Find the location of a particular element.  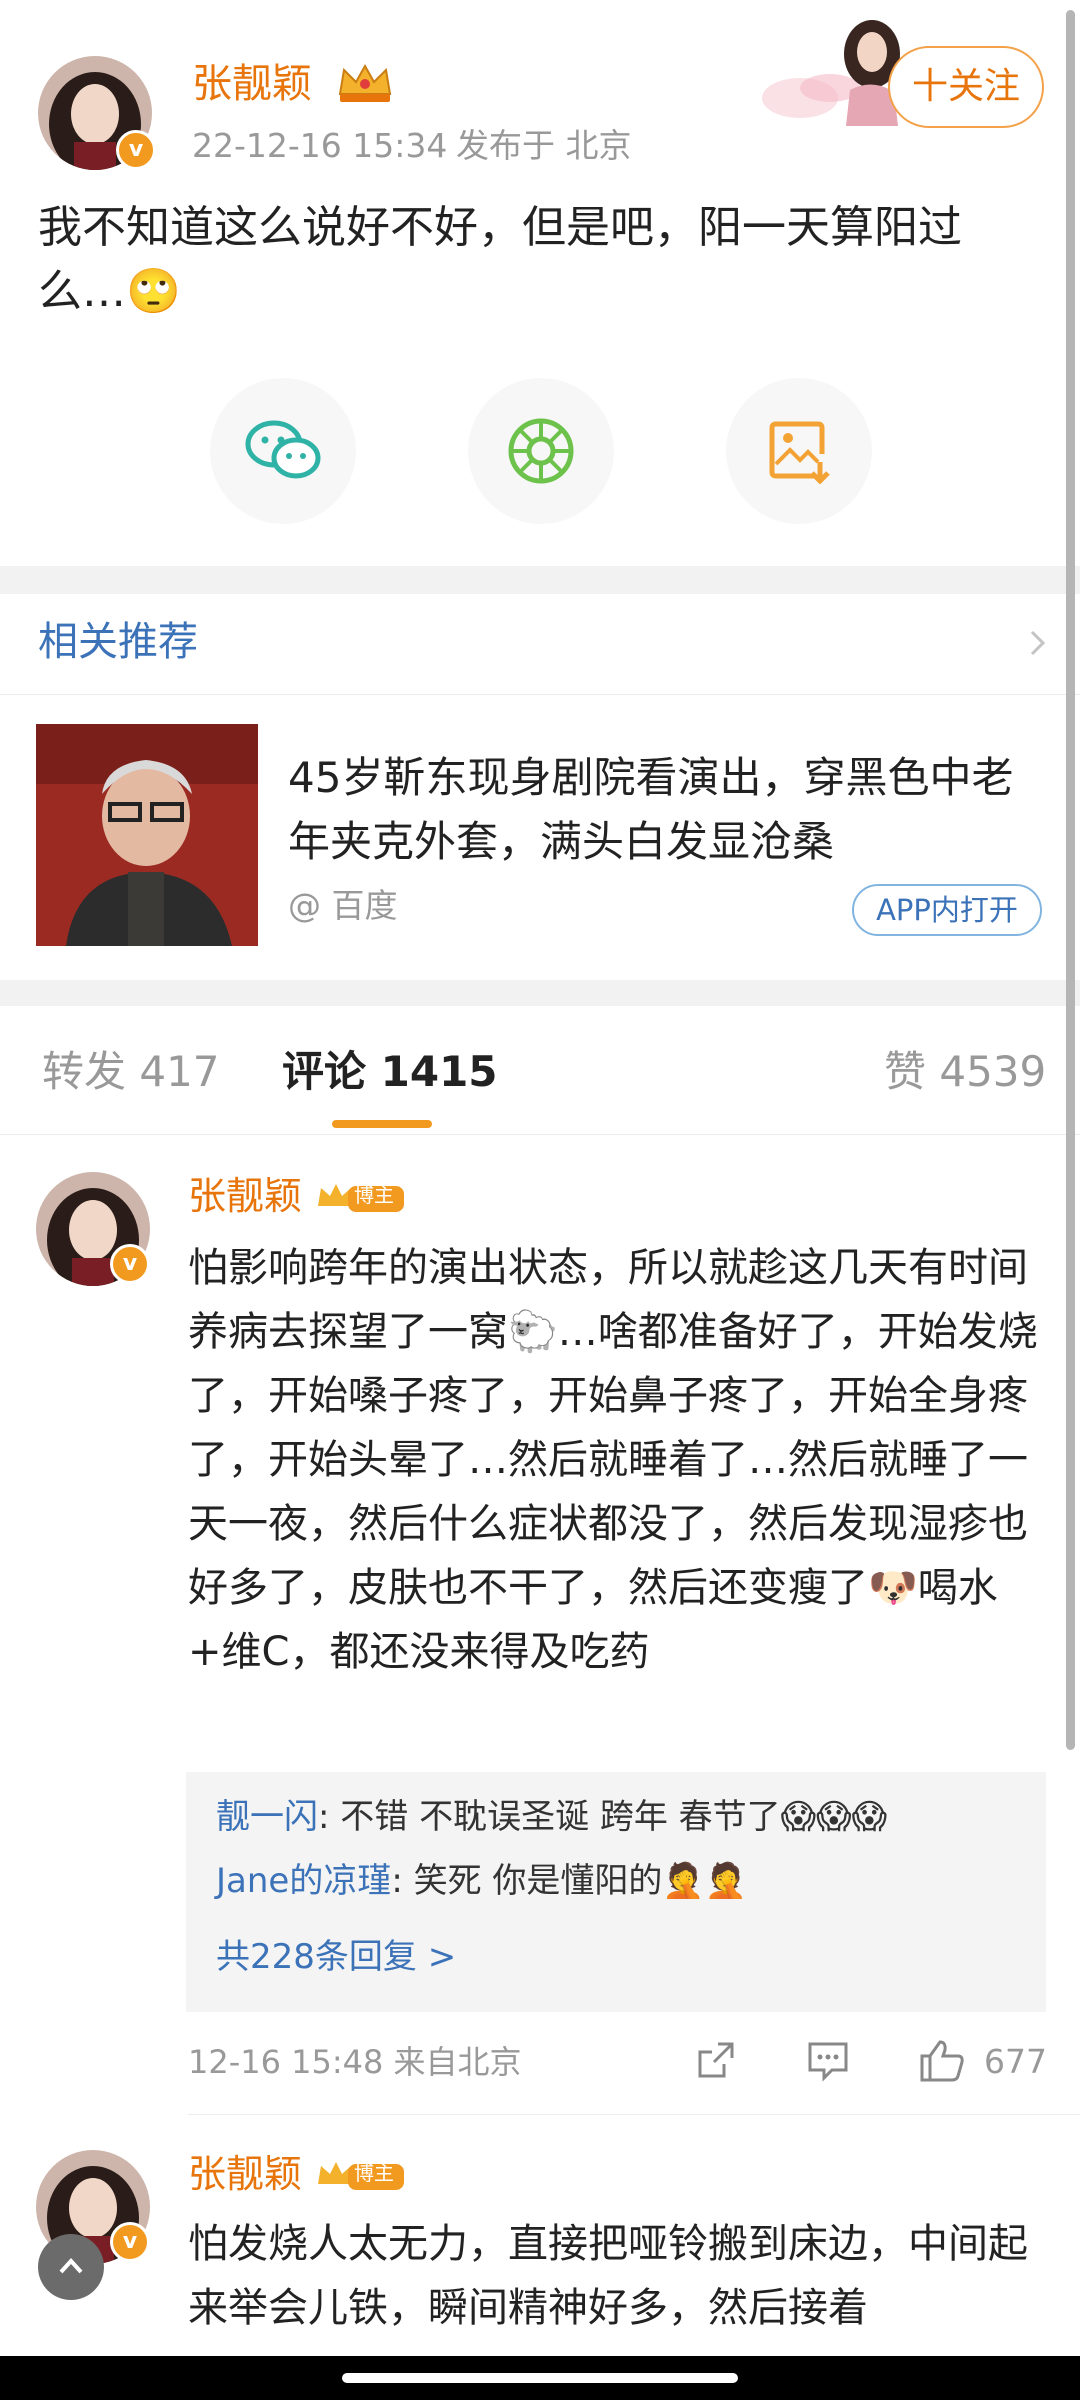

scroll-to-top-button is located at coordinates (71, 2267).